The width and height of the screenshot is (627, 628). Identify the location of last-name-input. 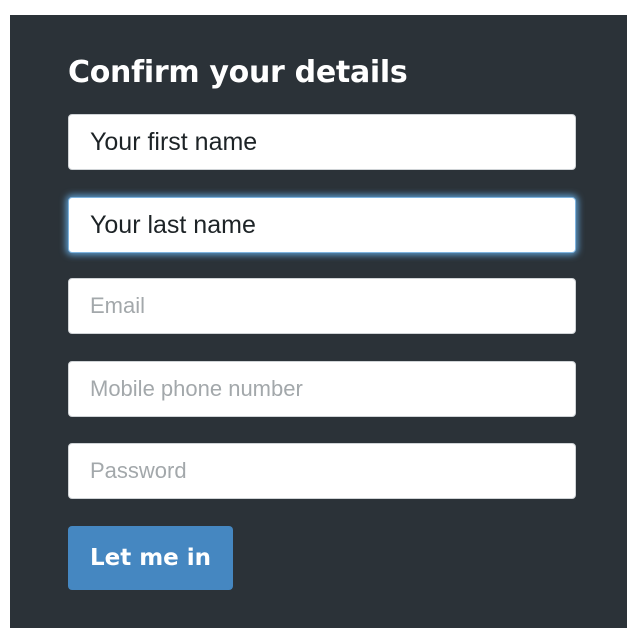
(322, 225).